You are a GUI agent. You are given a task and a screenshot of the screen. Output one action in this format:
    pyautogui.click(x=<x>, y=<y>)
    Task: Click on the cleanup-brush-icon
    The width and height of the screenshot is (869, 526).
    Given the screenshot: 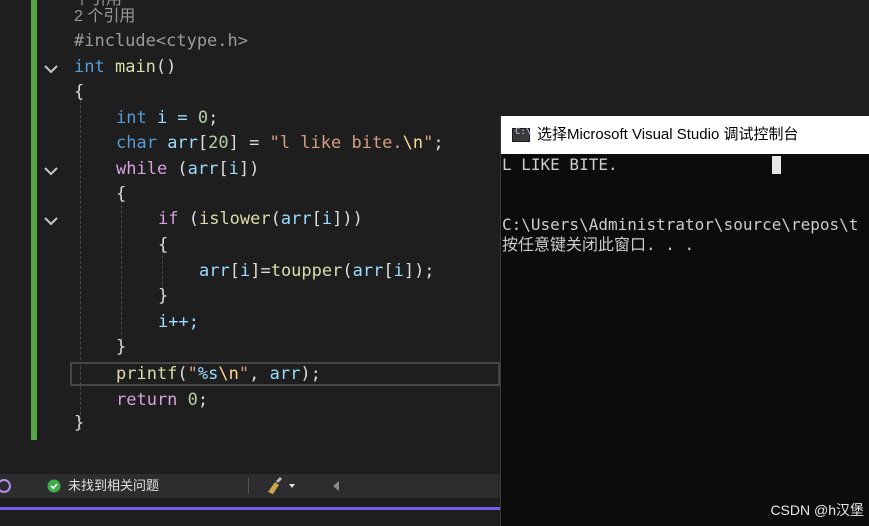 What is the action you would take?
    pyautogui.click(x=282, y=486)
    